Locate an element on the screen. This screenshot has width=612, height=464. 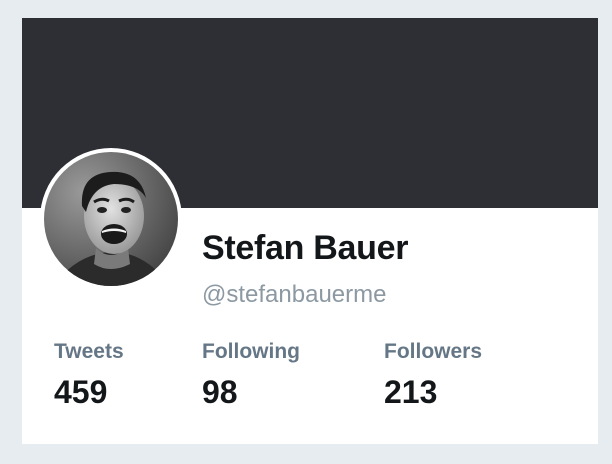
avatar is located at coordinates (111, 219).